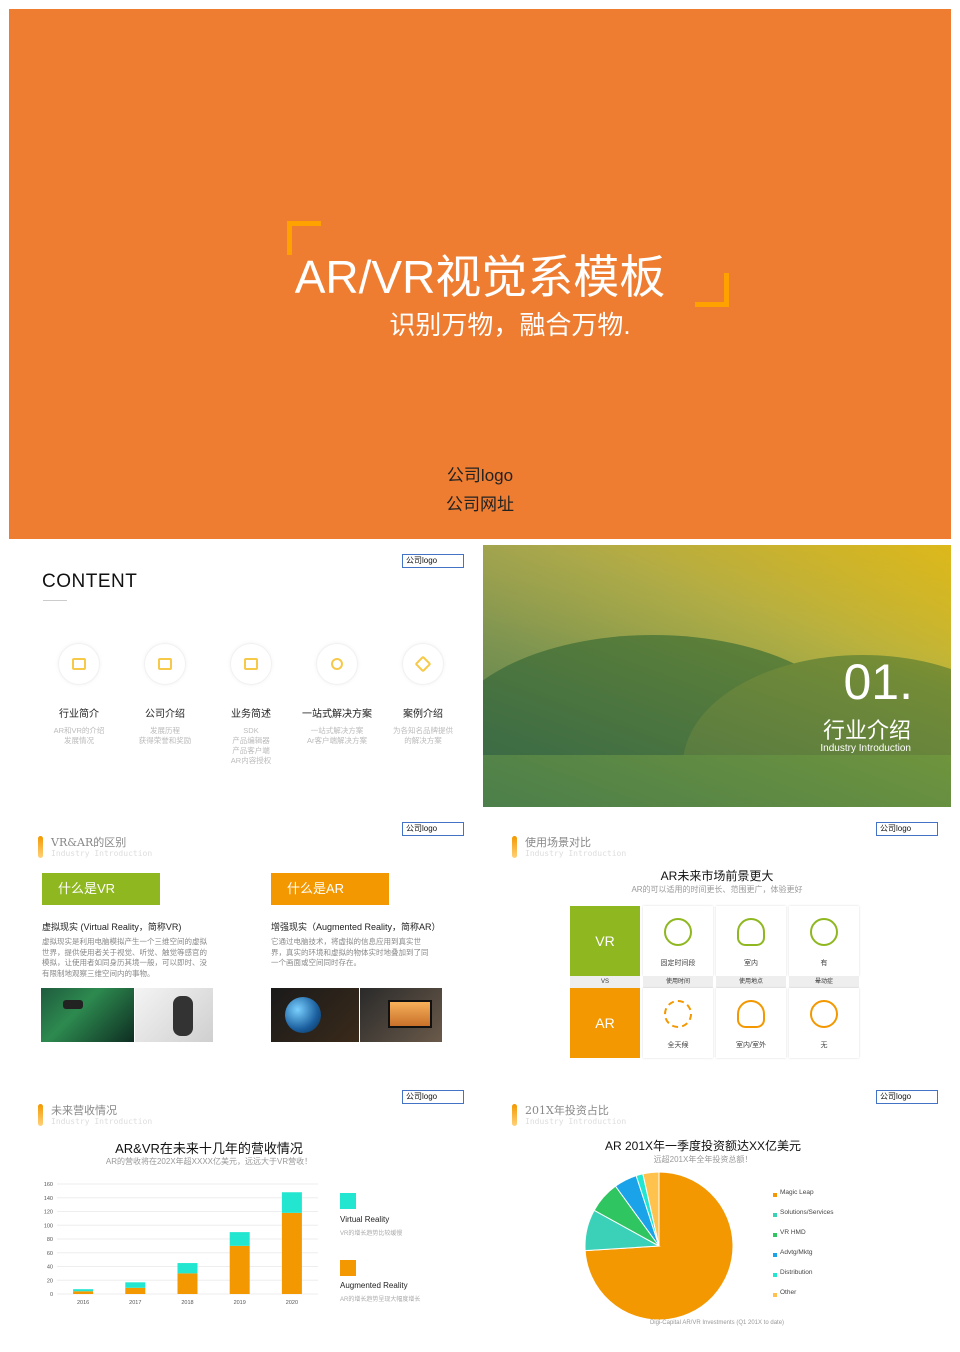 Image resolution: width=960 pixels, height=1352 pixels. What do you see at coordinates (348, 1201) in the screenshot?
I see `legend-vr-swatch` at bounding box center [348, 1201].